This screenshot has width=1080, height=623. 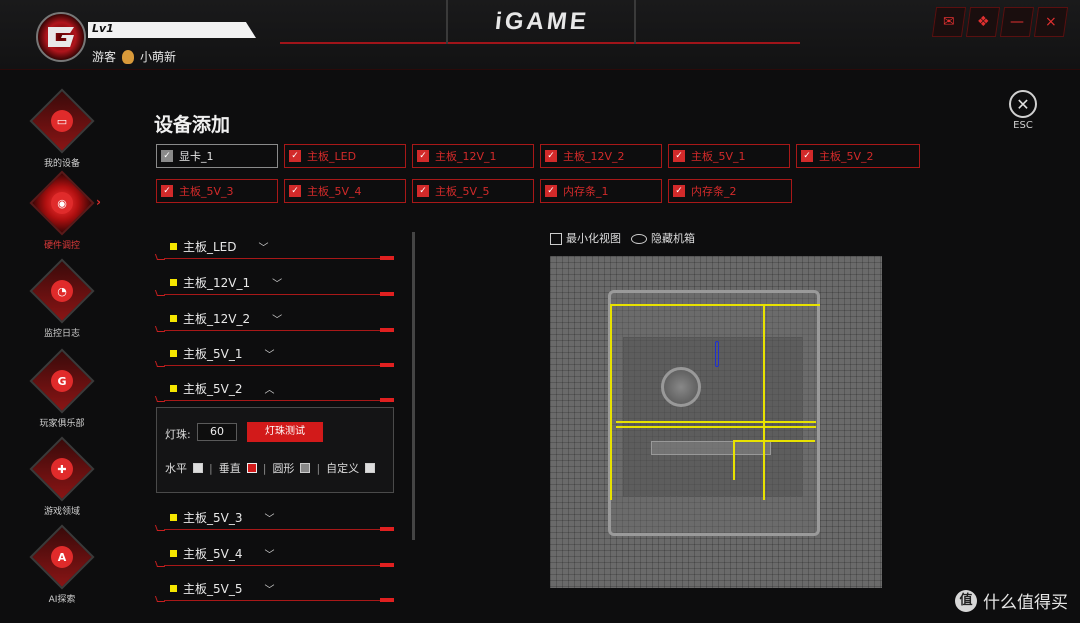 I want to click on gpu-shape, so click(x=711, y=448).